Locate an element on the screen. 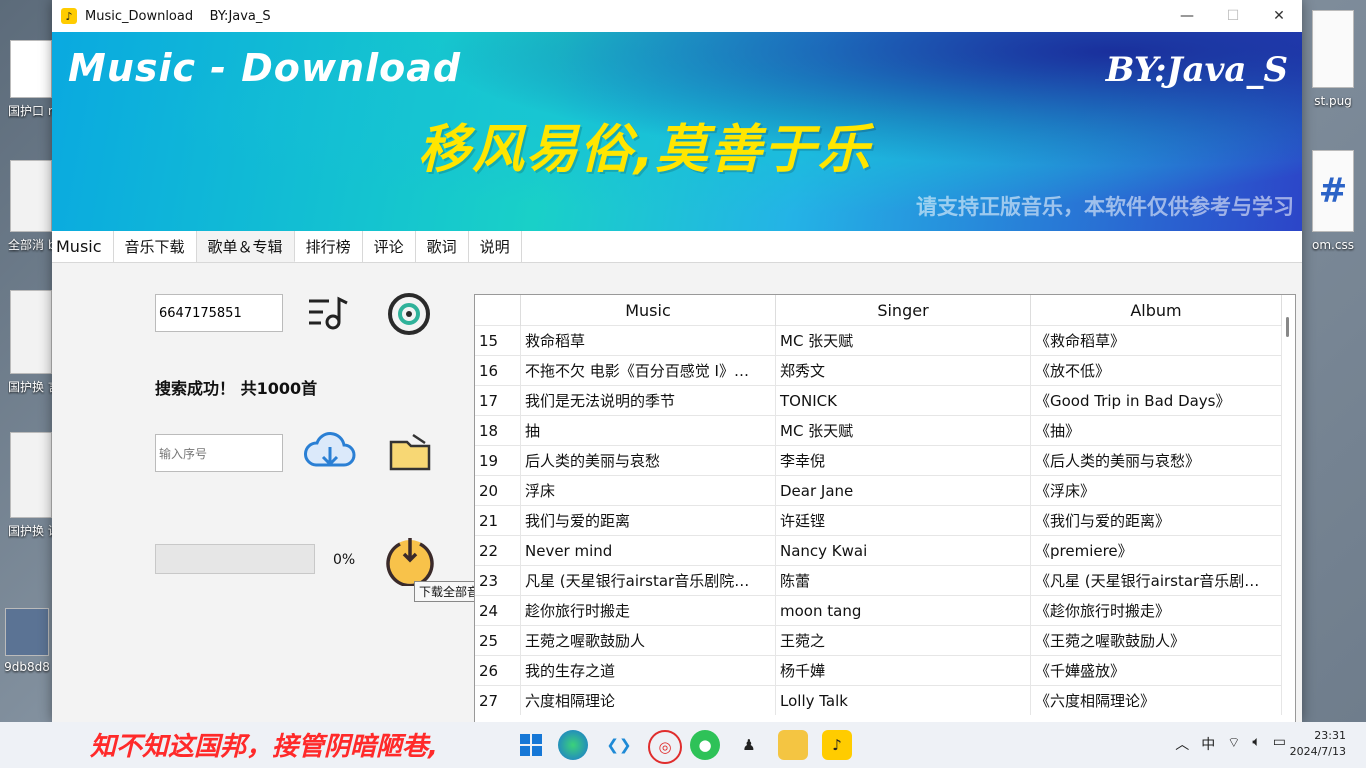  chevron-up-icon: ︿ is located at coordinates (1182, 744).